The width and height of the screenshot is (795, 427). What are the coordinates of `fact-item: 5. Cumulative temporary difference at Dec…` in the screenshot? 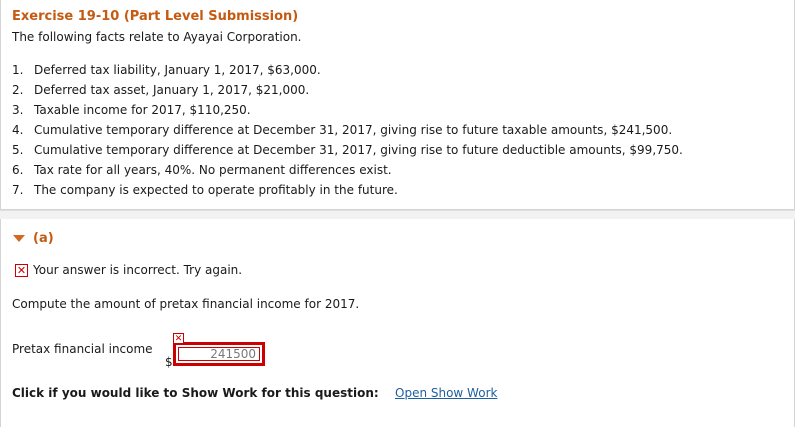 It's located at (347, 150).